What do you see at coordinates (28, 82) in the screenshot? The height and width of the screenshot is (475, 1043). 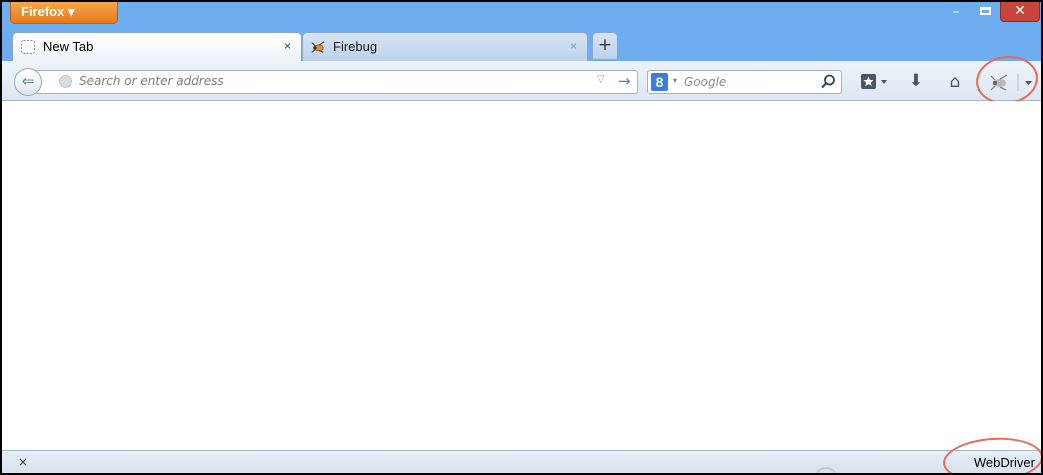 I see `back-button: ⇐` at bounding box center [28, 82].